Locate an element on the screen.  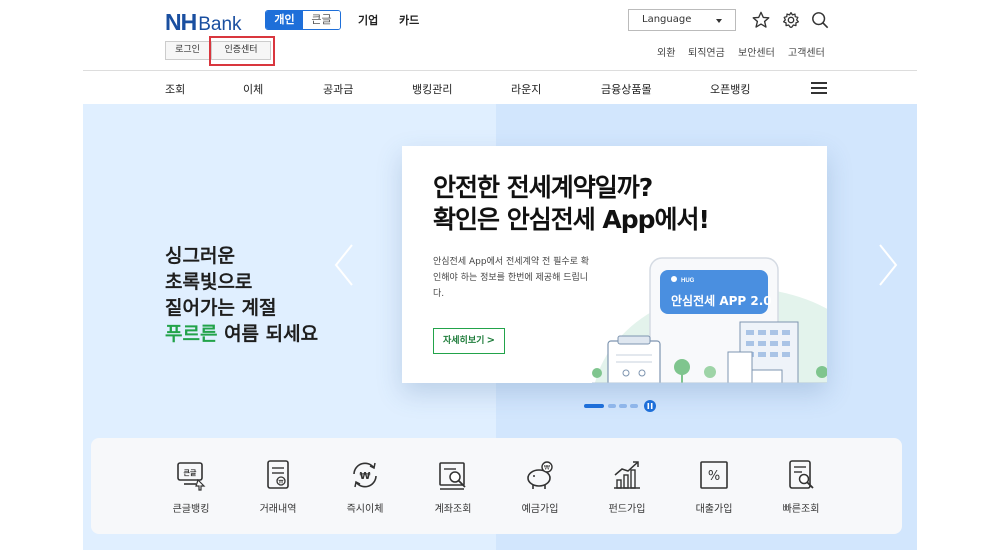
loan-icon: % is located at coordinates (714, 475).